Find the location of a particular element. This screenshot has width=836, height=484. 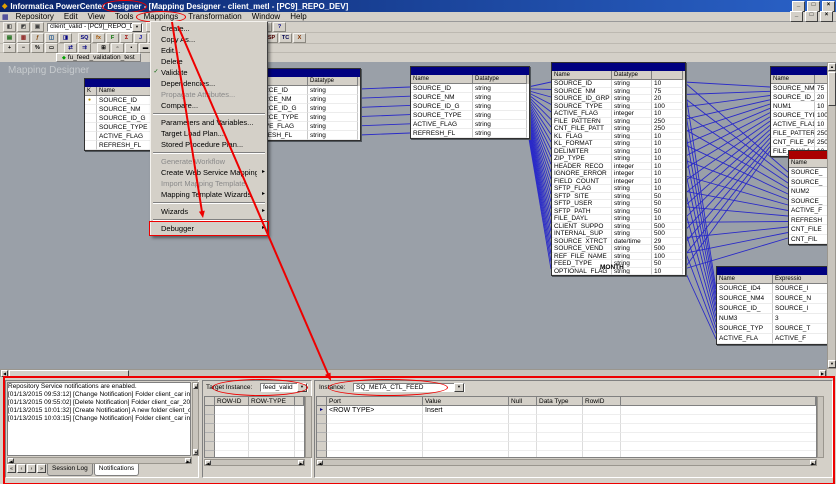

canvas-hscroll-thumb is located at coordinates (69, 373).